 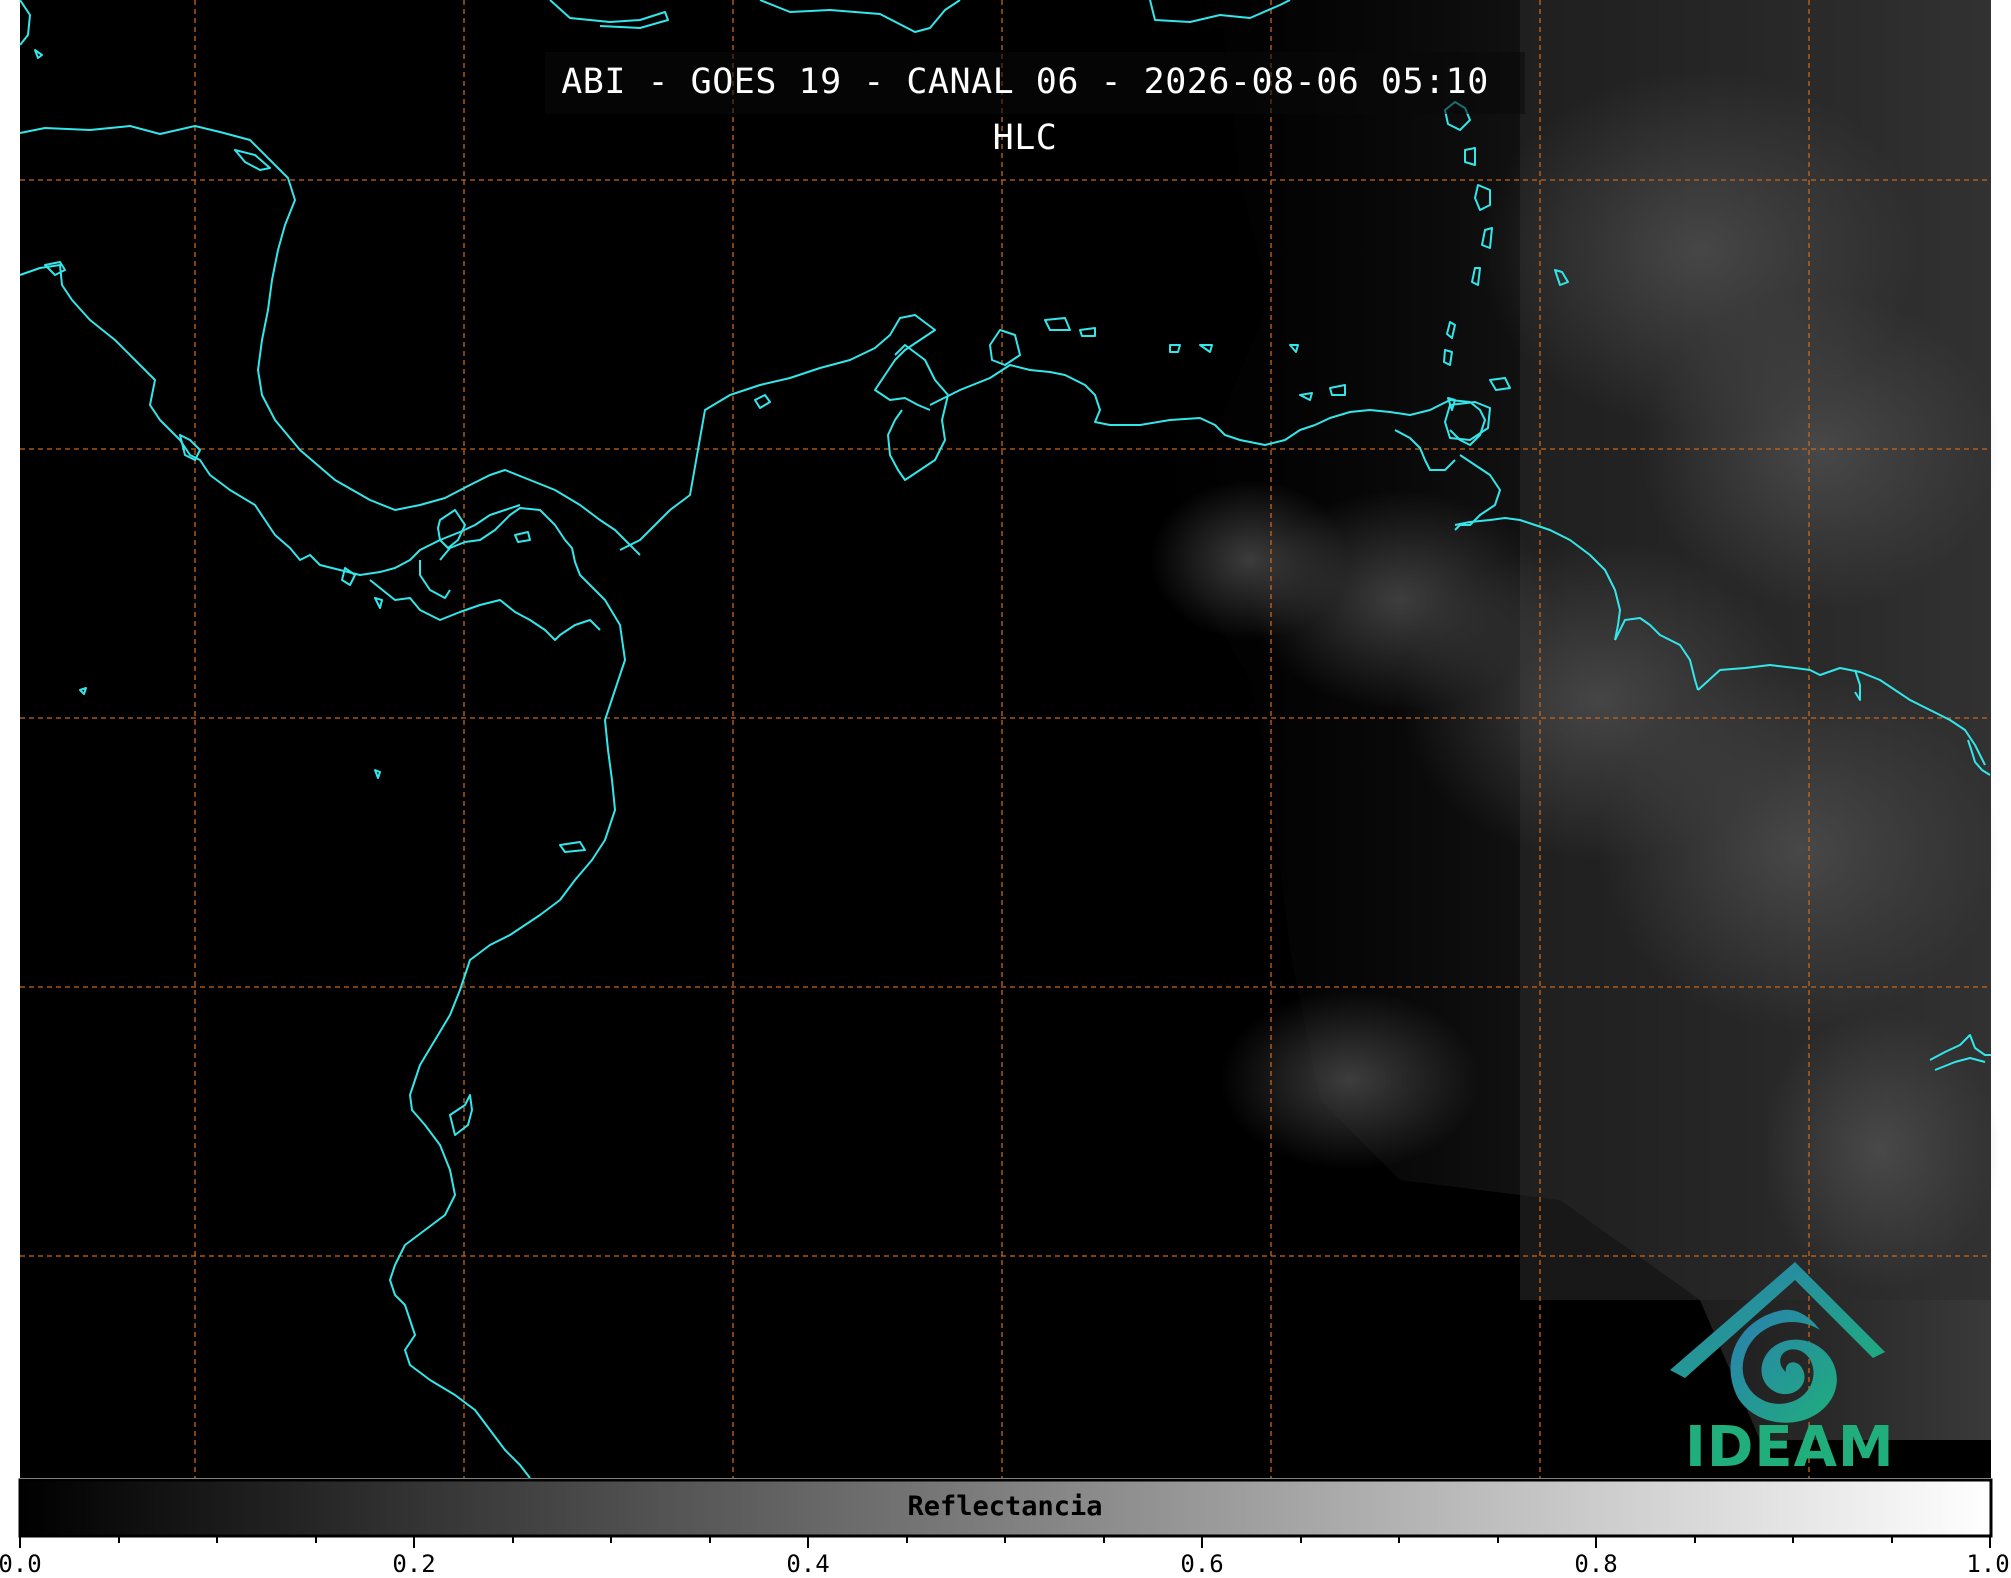 I want to click on colorbar-tick-label: 0.8, so click(x=1596, y=1564).